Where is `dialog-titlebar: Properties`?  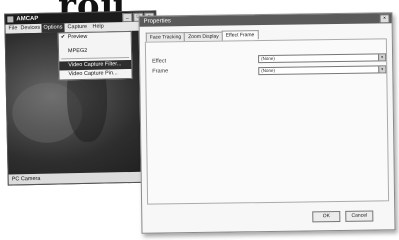 dialog-titlebar: Properties is located at coordinates (265, 20).